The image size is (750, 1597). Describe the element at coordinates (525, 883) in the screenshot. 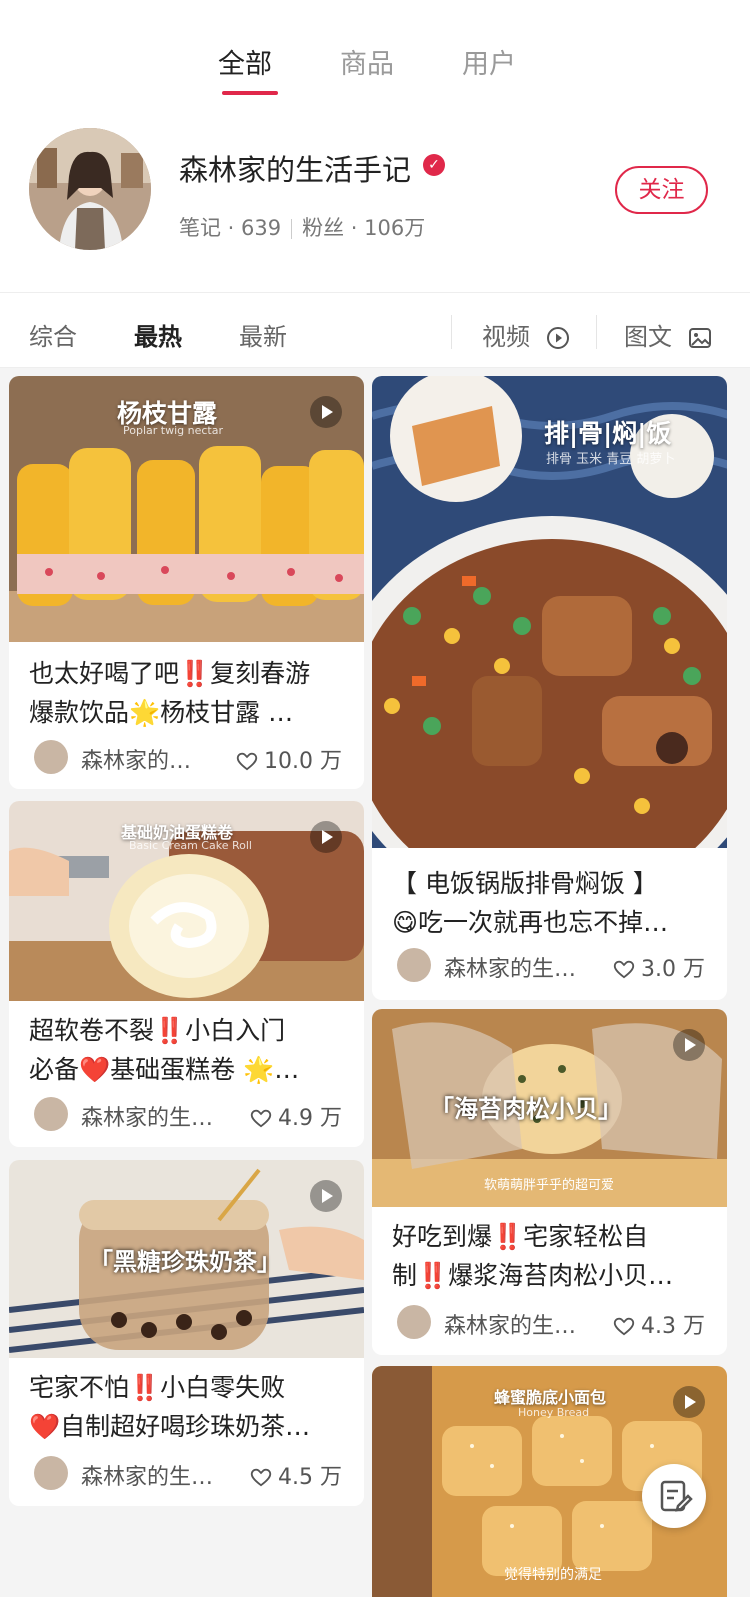

I see `note-title-line: 【 电饭锅版排骨焖饭 】` at that location.